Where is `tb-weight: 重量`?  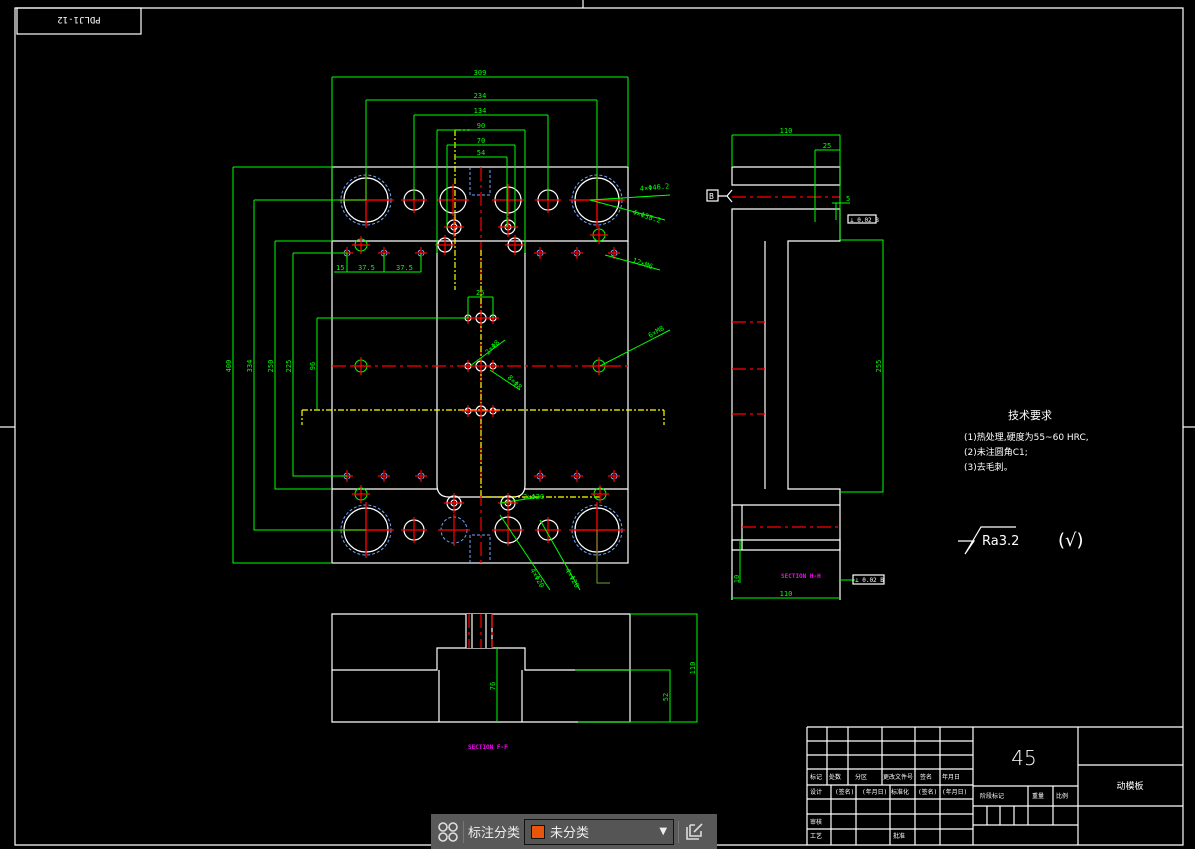 tb-weight: 重量 is located at coordinates (1038, 796).